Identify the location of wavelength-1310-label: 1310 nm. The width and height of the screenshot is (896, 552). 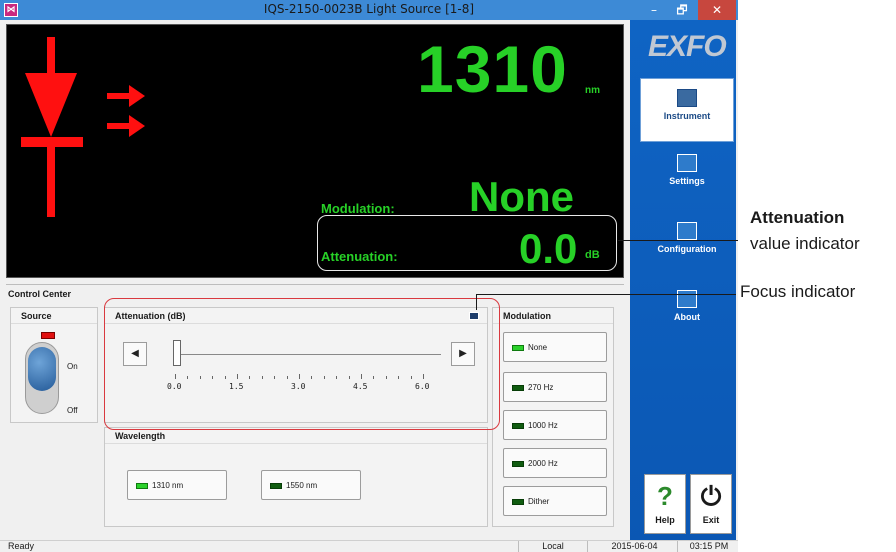
(168, 485).